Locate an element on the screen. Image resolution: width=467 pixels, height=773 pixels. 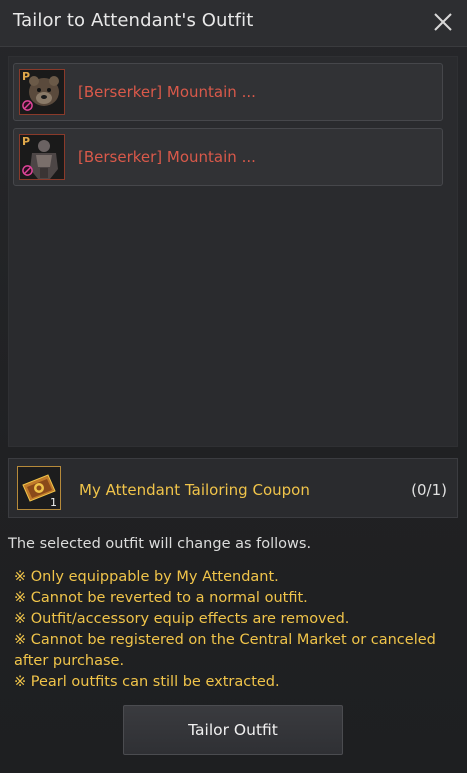
coupon-count-badge: 1 is located at coordinates (53, 502).